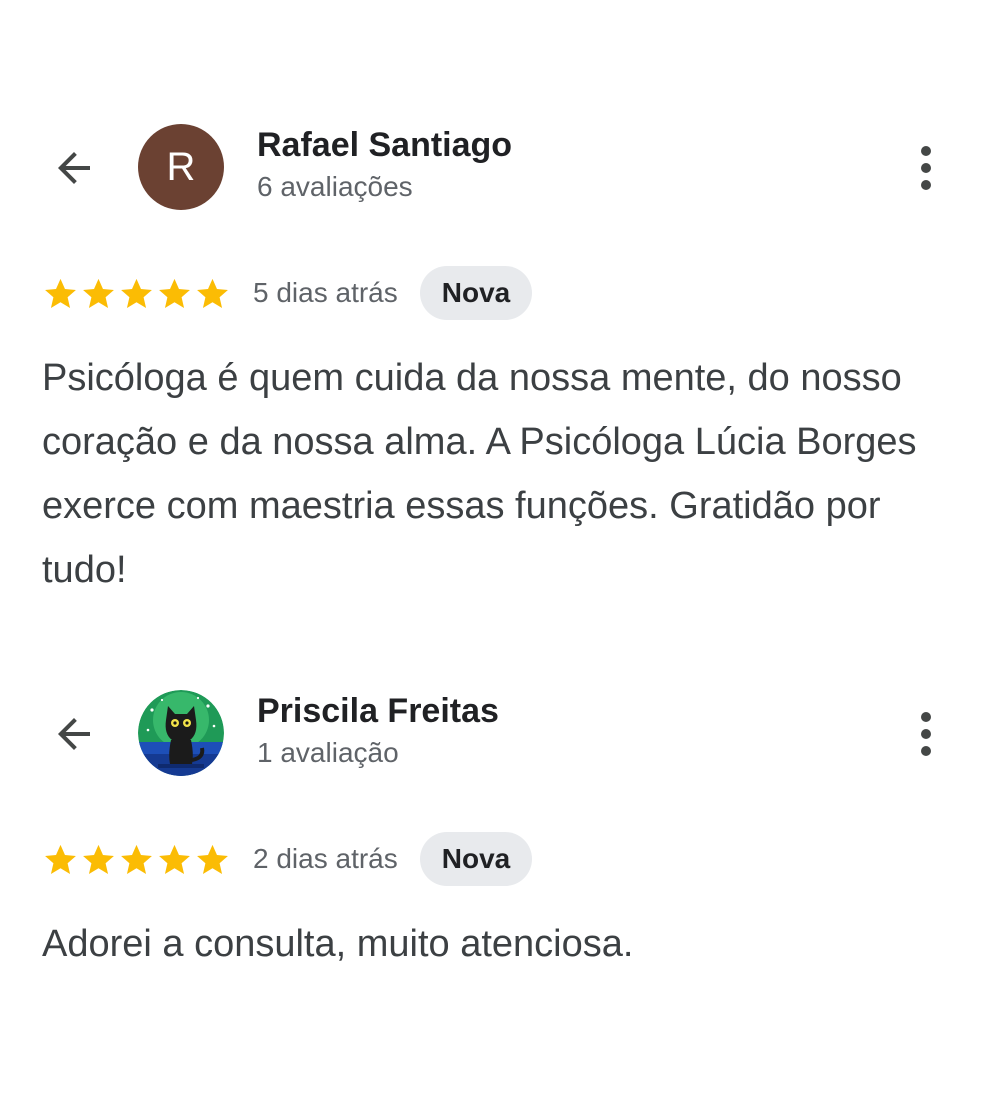 The height and width of the screenshot is (1100, 1000). Describe the element at coordinates (338, 944) in the screenshot. I see `review-text: Adorei a consulta, muito atenciosa.` at that location.